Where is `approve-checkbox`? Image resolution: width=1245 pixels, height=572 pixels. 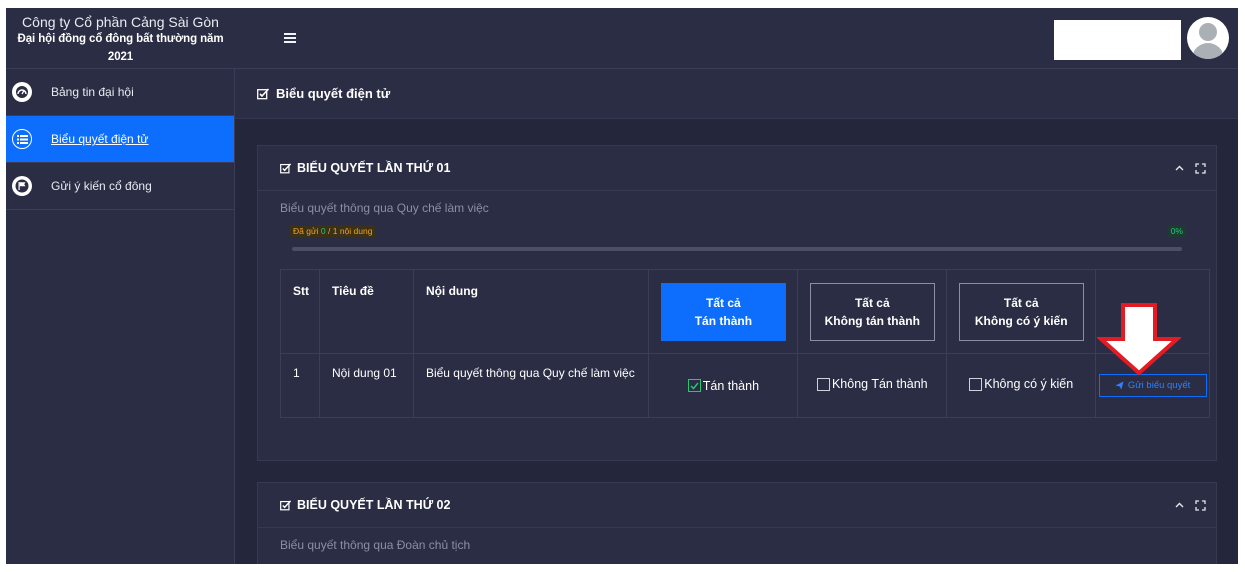
approve-checkbox is located at coordinates (694, 385).